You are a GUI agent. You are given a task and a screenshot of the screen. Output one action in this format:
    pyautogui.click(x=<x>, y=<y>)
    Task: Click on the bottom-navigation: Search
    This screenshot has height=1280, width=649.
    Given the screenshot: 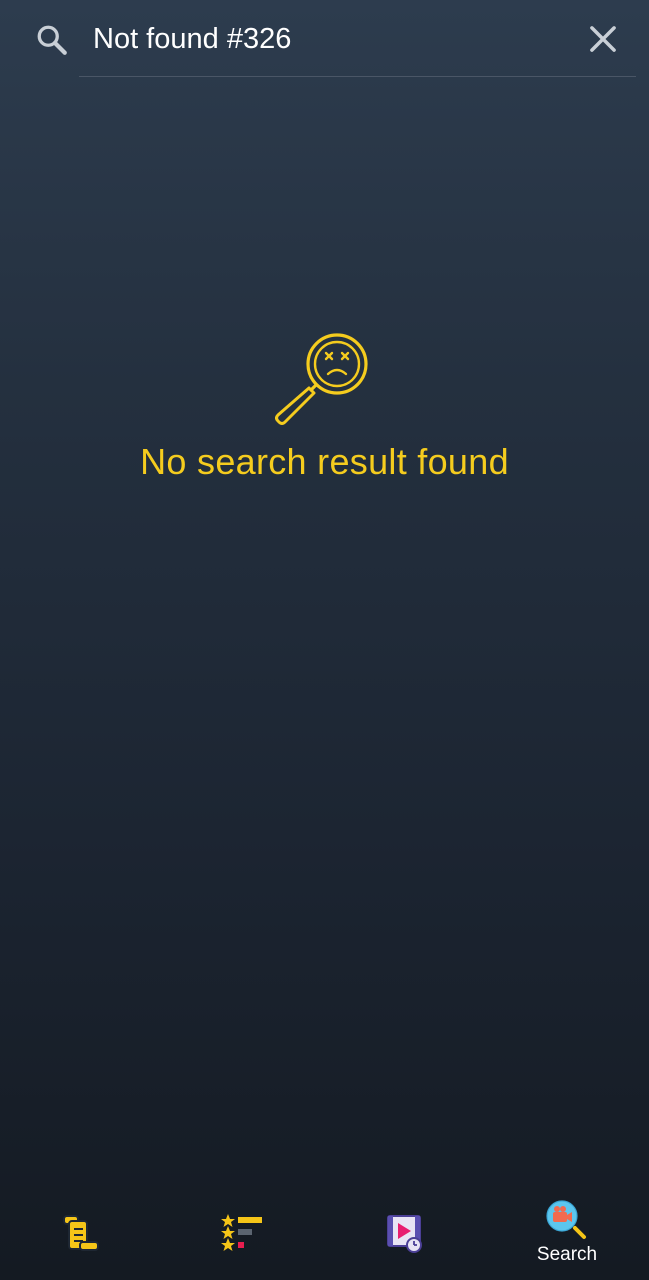 What is the action you would take?
    pyautogui.click(x=324, y=1235)
    